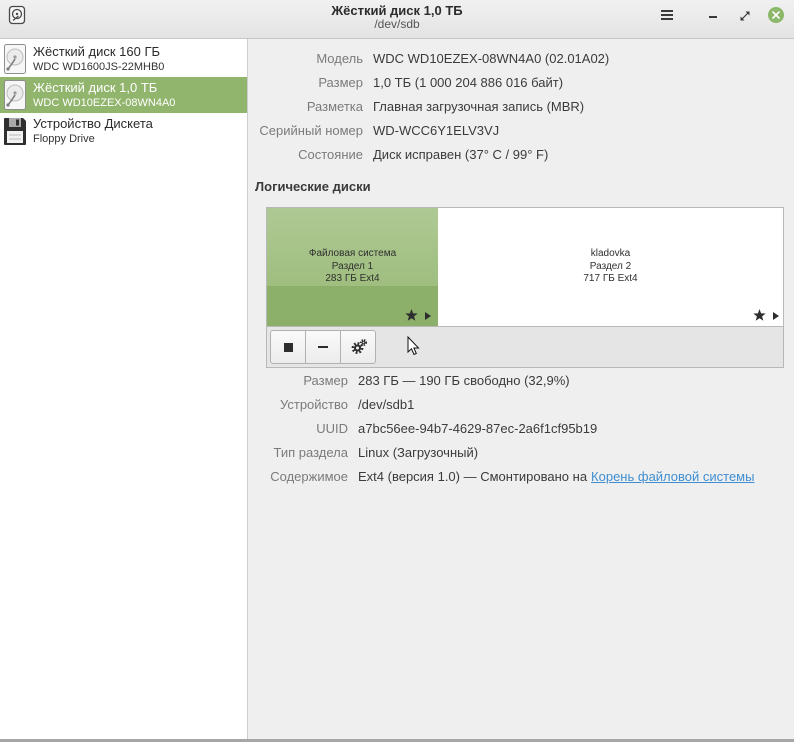 This screenshot has width=794, height=742. I want to click on maximize-icon, so click(745, 16).